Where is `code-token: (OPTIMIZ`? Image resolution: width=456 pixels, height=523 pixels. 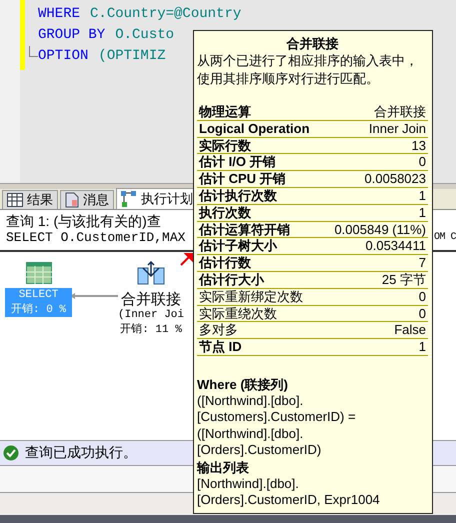
code-token: (OPTIMIZ is located at coordinates (132, 56).